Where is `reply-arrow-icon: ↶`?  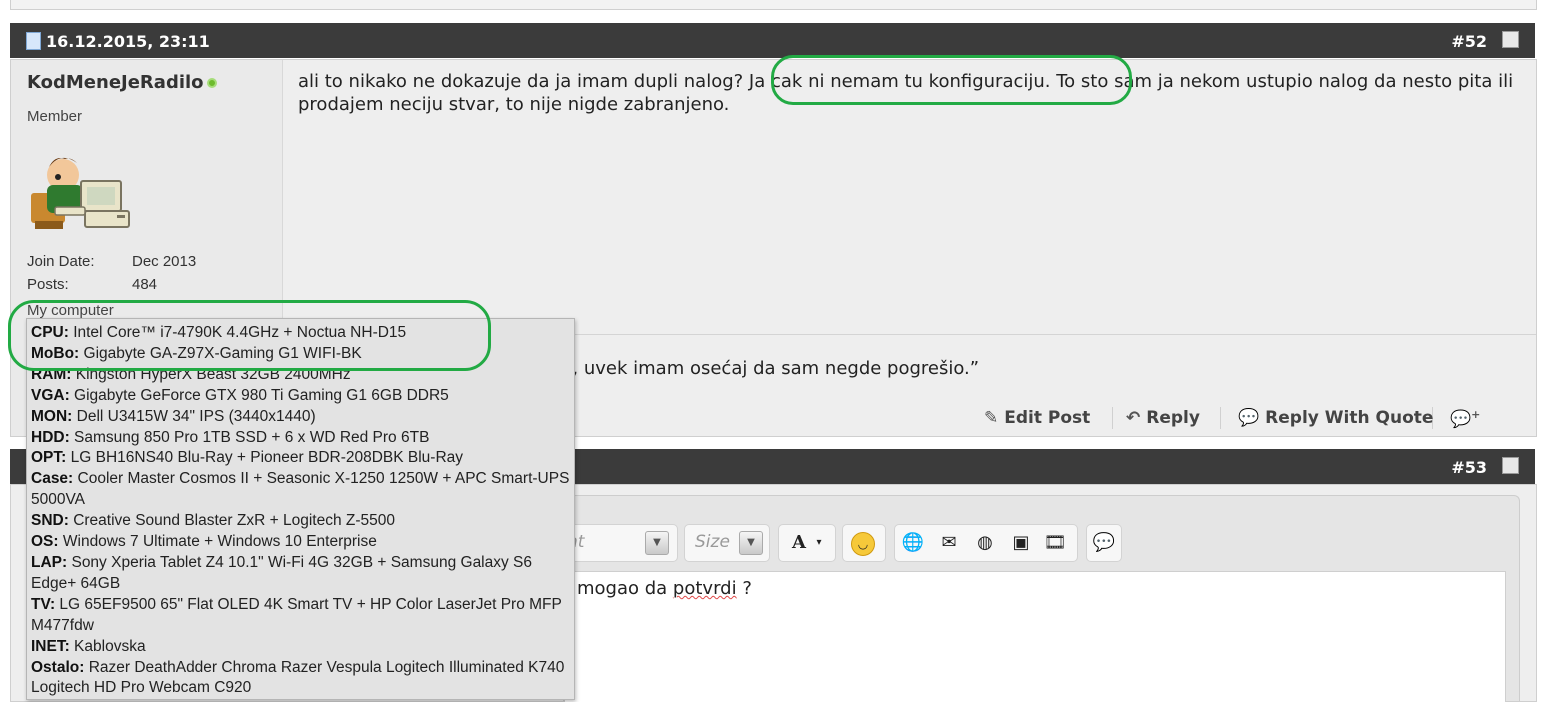 reply-arrow-icon: ↶ is located at coordinates (1133, 418).